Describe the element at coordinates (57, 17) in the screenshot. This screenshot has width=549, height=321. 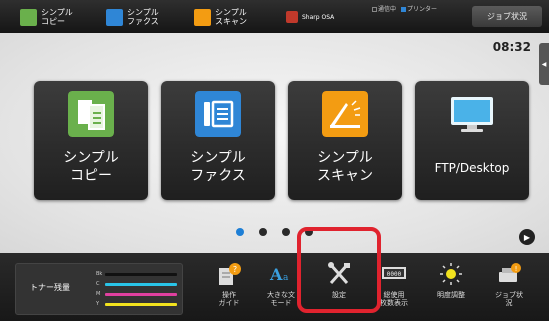
I see `top-simple-copy-label: シンプル コピー` at that location.